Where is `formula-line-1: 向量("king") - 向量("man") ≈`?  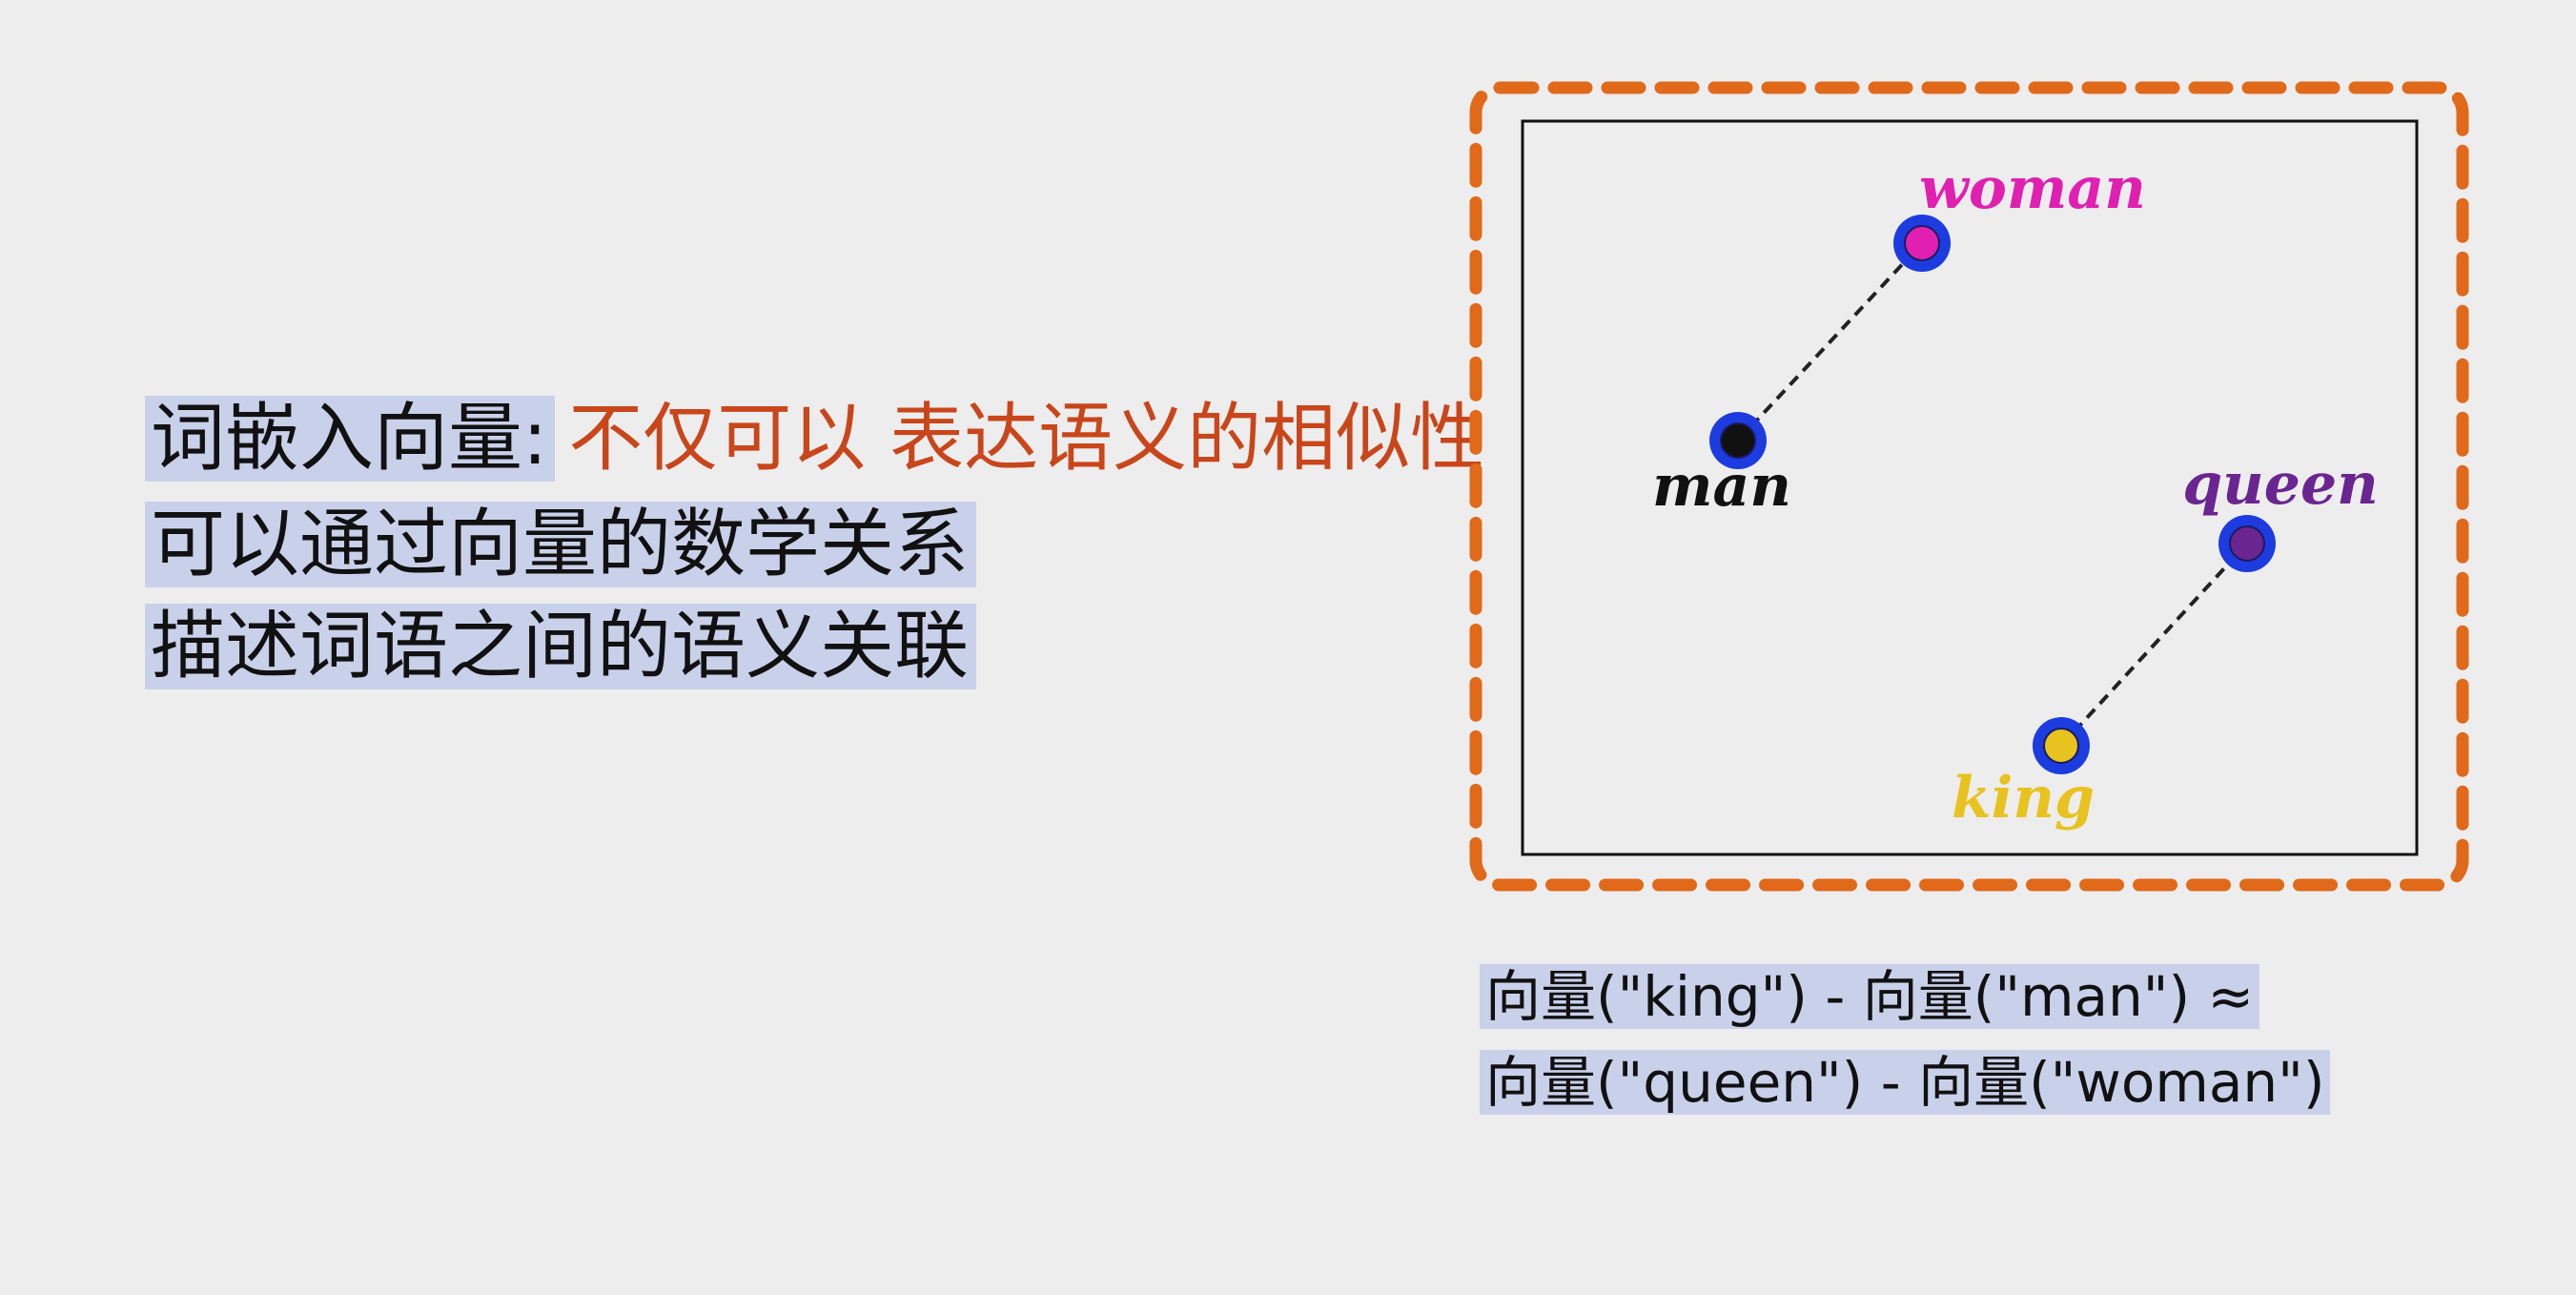 formula-line-1: 向量("king") - 向量("man") ≈ is located at coordinates (1870, 996).